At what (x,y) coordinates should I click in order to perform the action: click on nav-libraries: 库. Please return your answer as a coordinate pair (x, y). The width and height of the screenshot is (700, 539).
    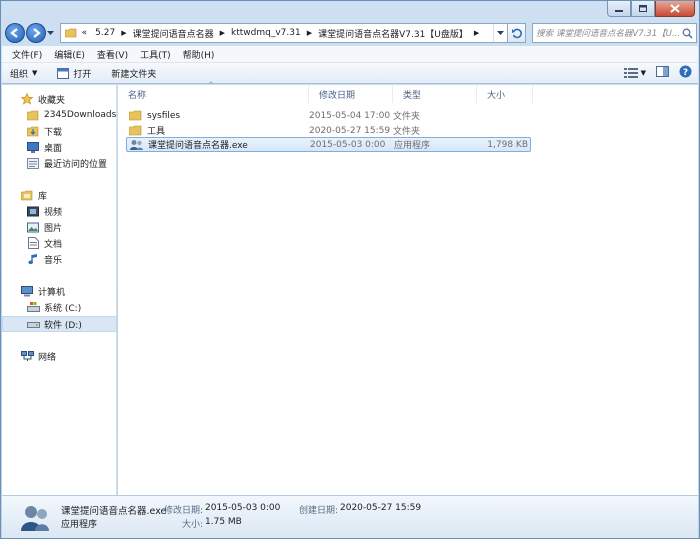
    Looking at the image, I should click on (59, 195).